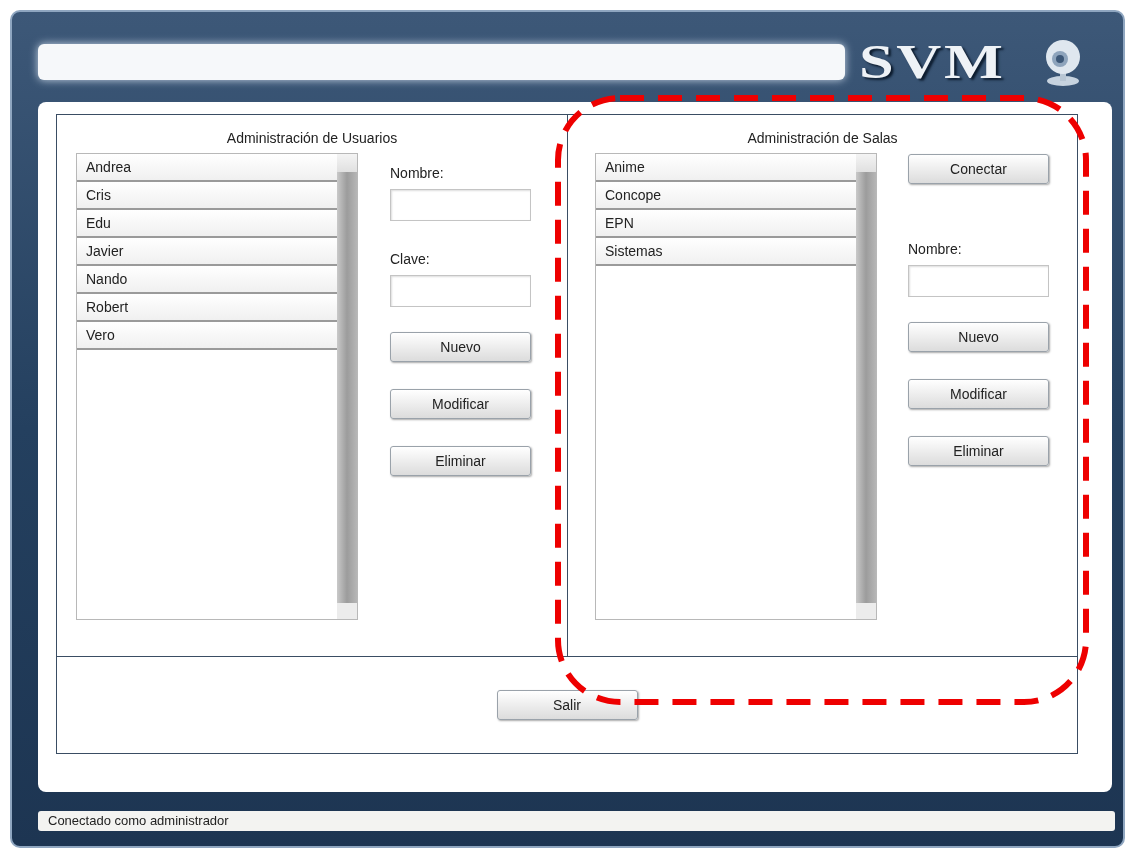  What do you see at coordinates (576, 821) in the screenshot?
I see `status-bar: Conectado como administrador` at bounding box center [576, 821].